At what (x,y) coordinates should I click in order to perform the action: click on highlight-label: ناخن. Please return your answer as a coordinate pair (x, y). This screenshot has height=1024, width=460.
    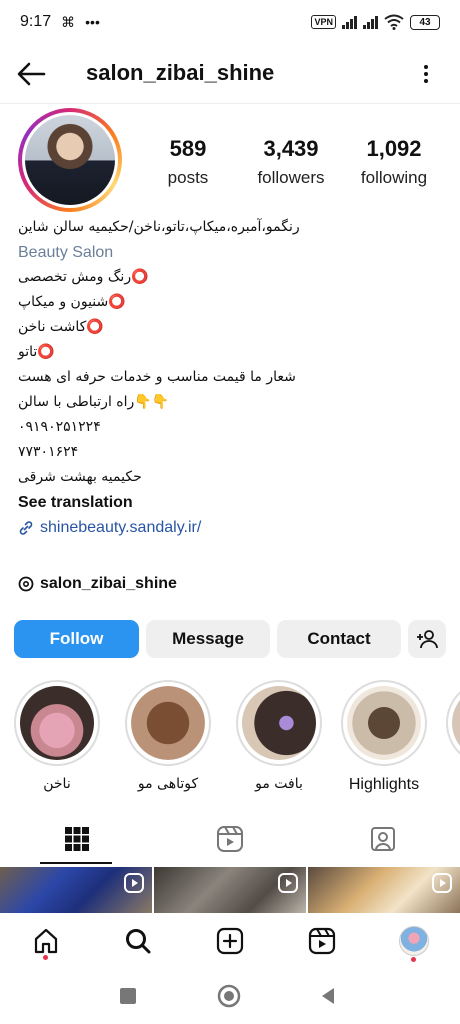
    Looking at the image, I should click on (57, 784).